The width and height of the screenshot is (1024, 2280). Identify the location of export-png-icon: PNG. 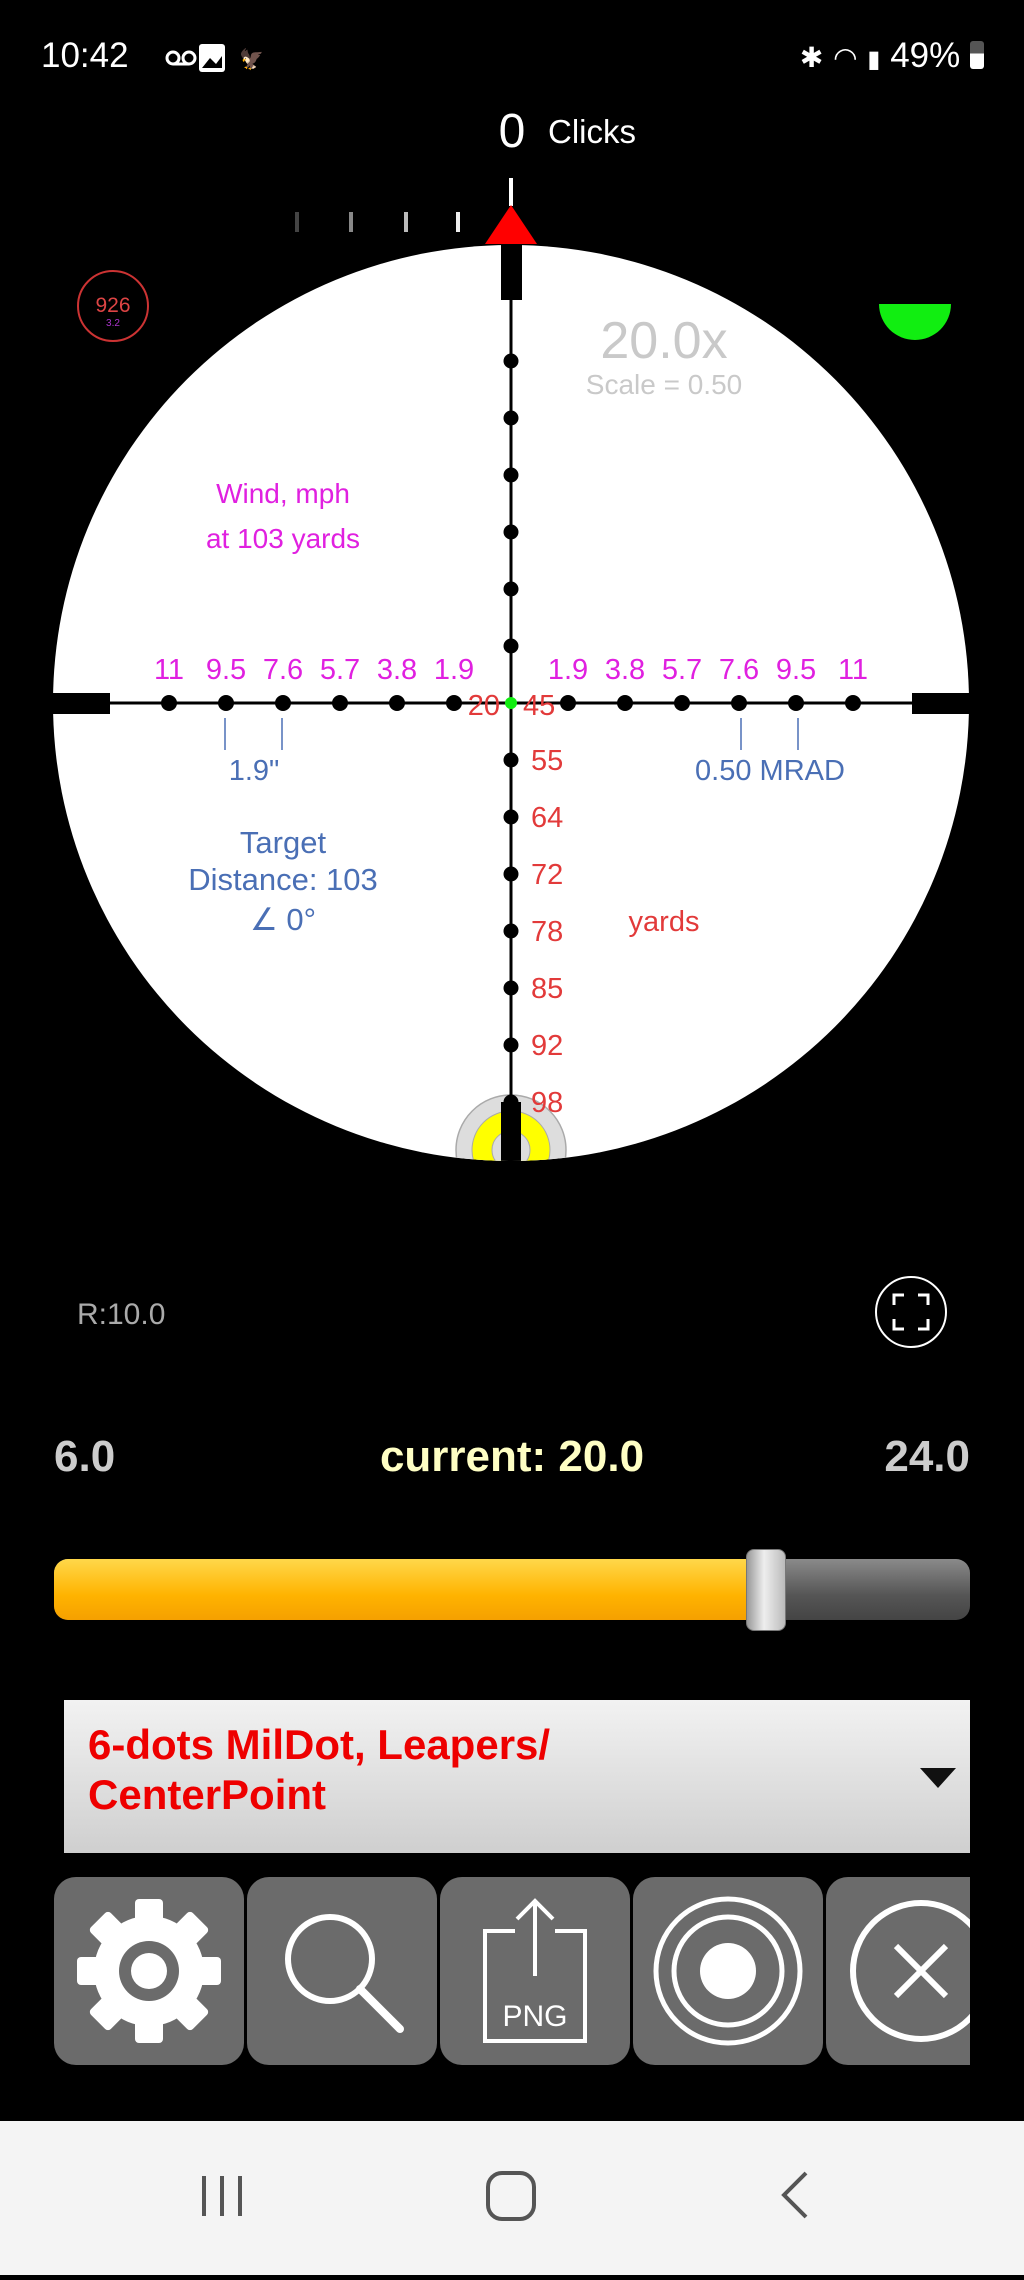
(535, 1970).